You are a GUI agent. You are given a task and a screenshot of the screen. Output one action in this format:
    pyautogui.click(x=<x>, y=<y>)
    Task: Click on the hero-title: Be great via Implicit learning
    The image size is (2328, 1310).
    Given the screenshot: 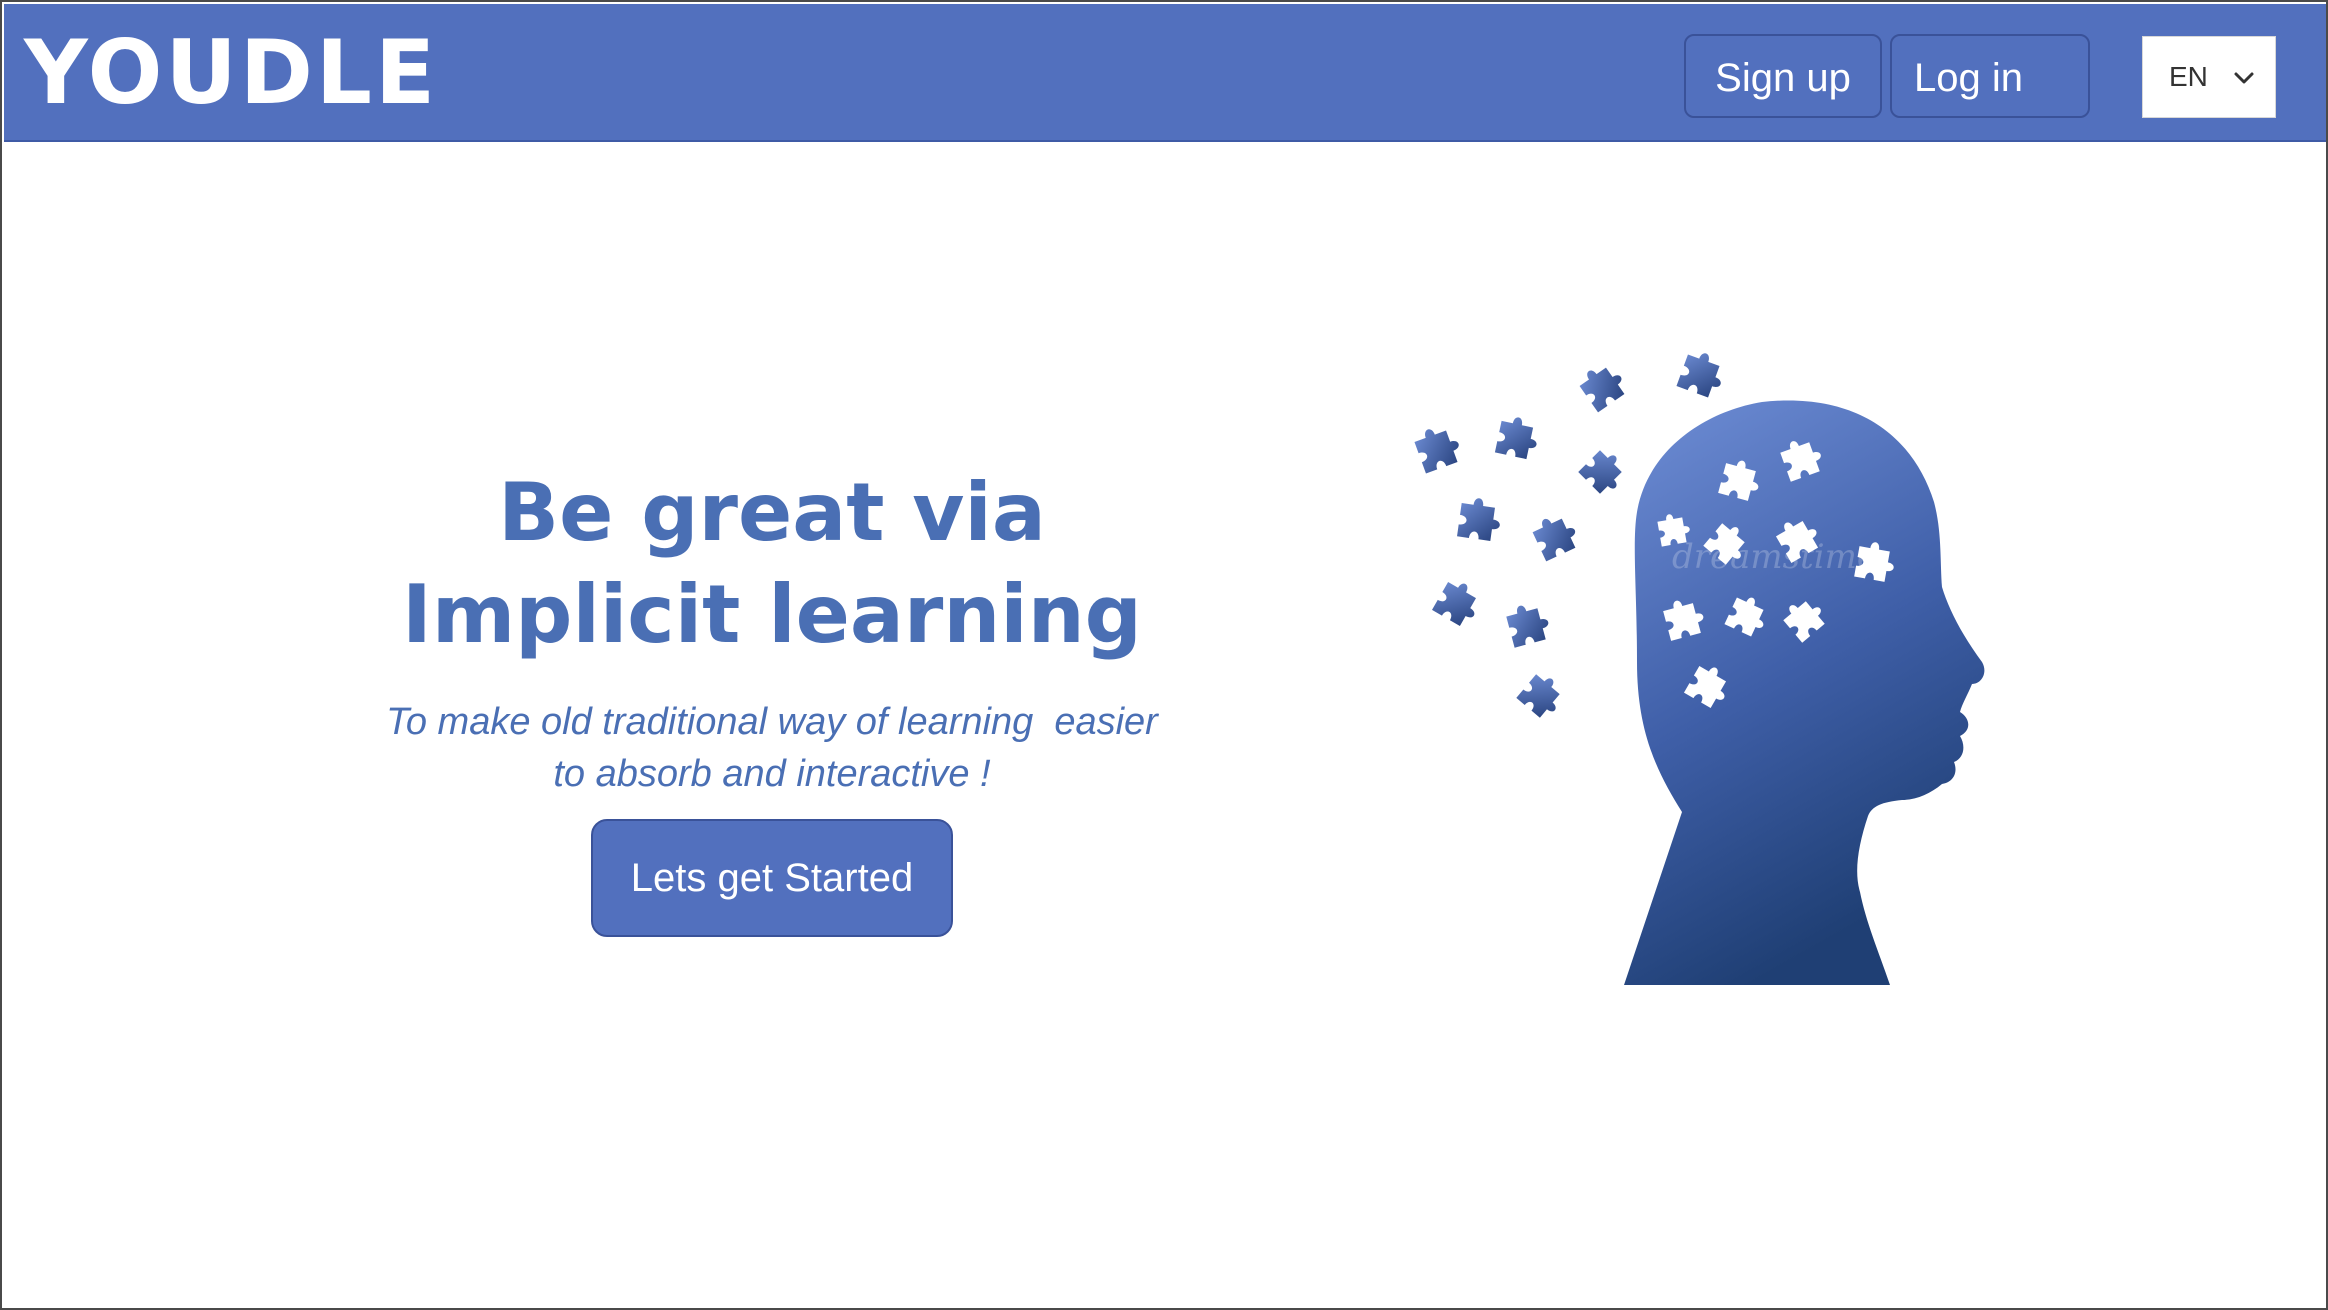 What is the action you would take?
    pyautogui.click(x=772, y=564)
    